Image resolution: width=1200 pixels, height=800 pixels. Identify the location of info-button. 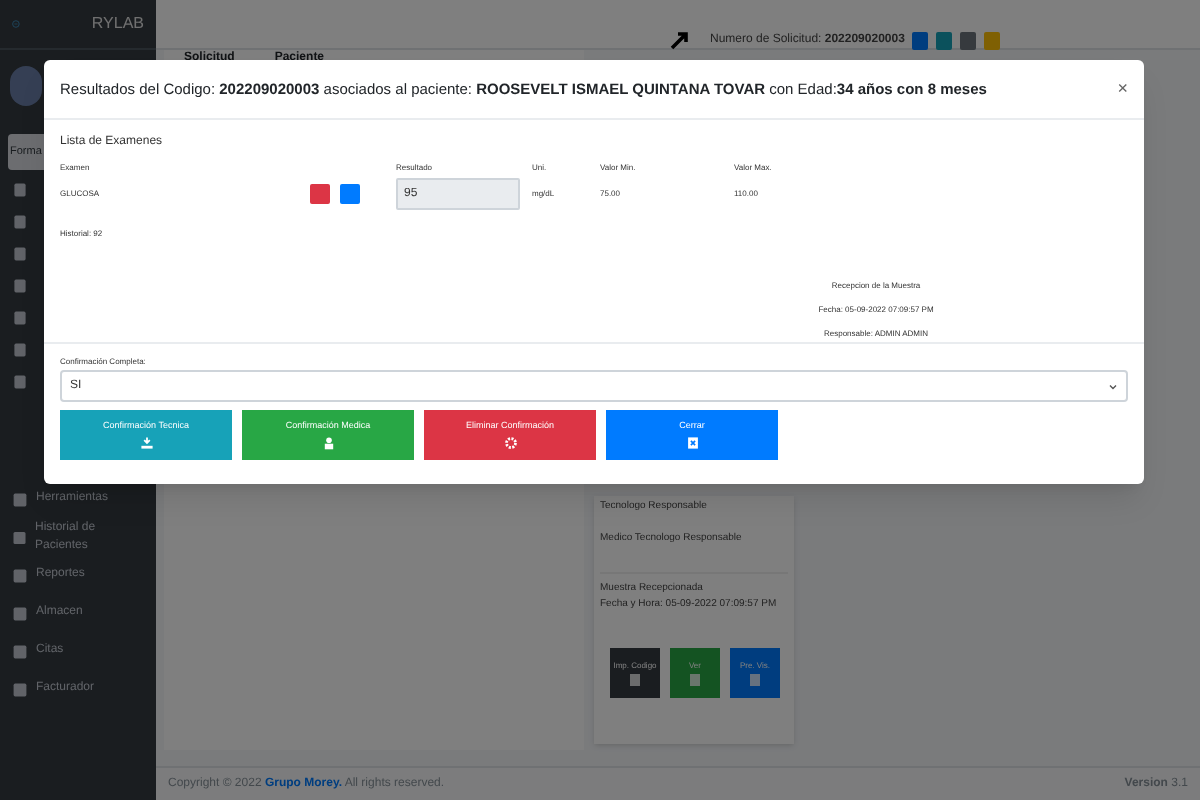
(350, 194).